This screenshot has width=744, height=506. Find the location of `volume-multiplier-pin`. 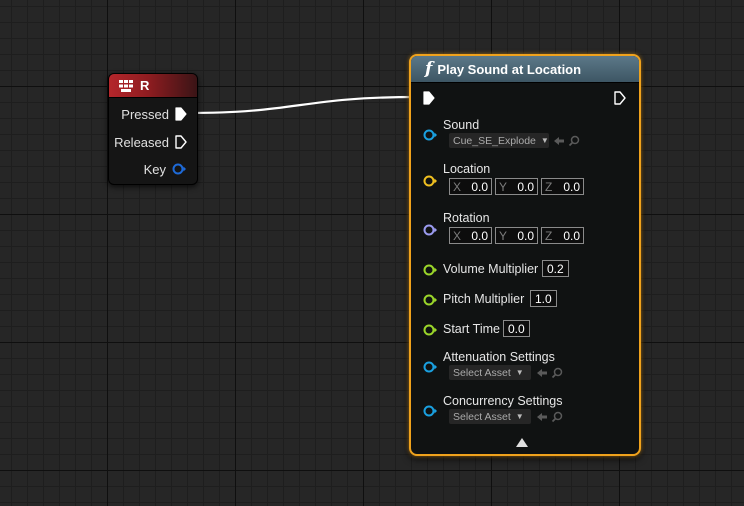

volume-multiplier-pin is located at coordinates (430, 270).